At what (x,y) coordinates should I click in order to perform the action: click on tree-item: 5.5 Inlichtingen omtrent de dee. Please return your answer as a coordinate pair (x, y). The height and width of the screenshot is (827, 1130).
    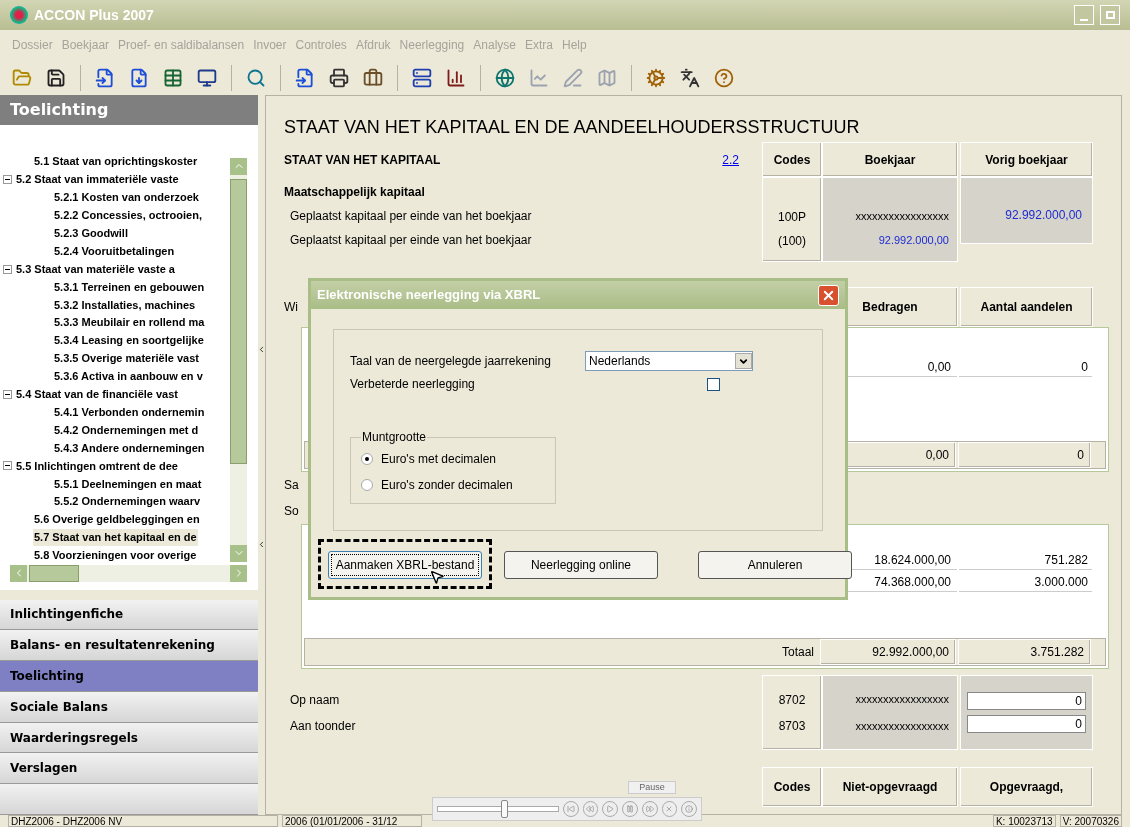
    Looking at the image, I should click on (97, 466).